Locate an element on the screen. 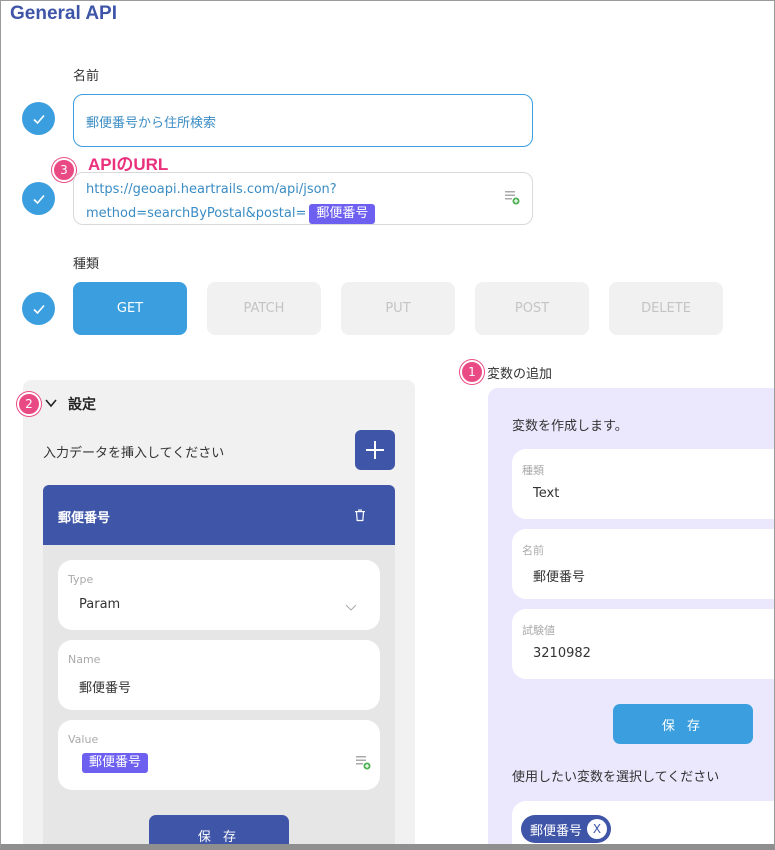 The height and width of the screenshot is (850, 775). plus-icon is located at coordinates (375, 450).